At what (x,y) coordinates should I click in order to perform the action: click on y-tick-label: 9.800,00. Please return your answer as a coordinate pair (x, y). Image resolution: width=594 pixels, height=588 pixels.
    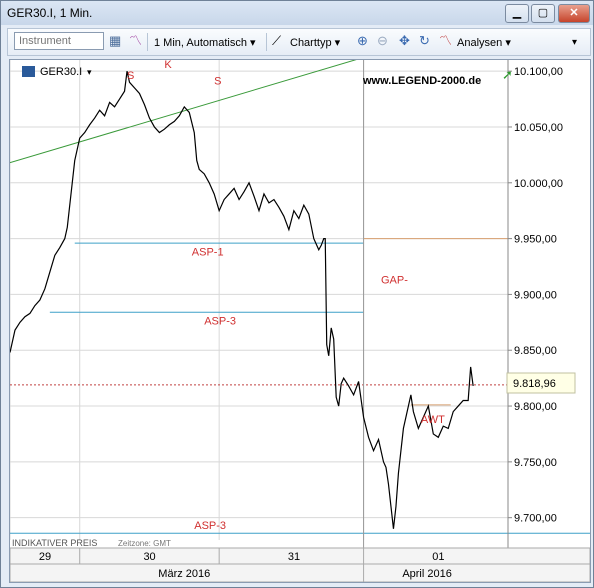
    Looking at the image, I should click on (535, 407).